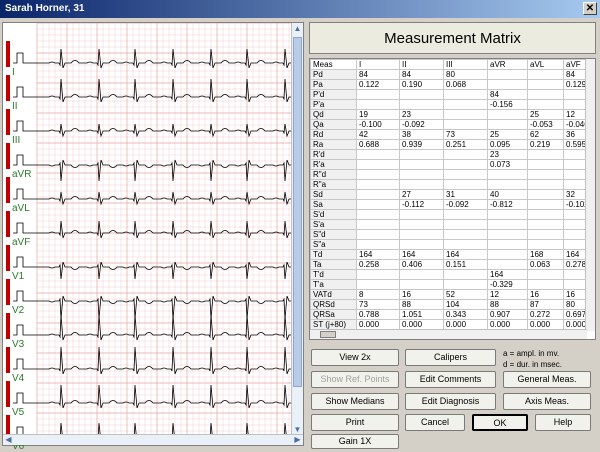 Image resolution: width=600 pixels, height=452 pixels. I want to click on table-row: Qd 19 23 25 12, so click(451, 114).